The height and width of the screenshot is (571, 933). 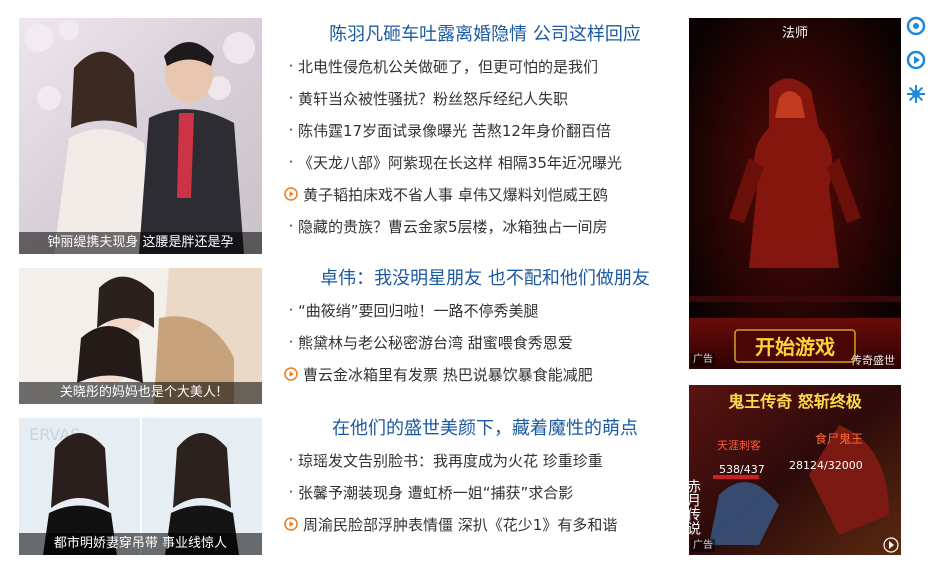 I want to click on ad2-hp-left: 538/437, so click(x=742, y=469).